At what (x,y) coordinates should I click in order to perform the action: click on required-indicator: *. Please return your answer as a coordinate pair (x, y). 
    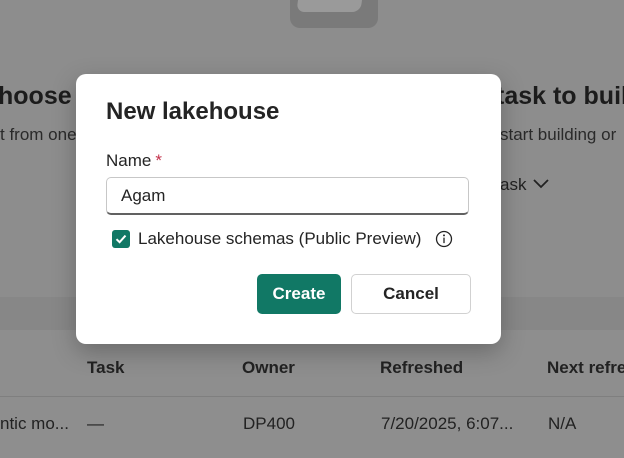
    Looking at the image, I should click on (158, 160).